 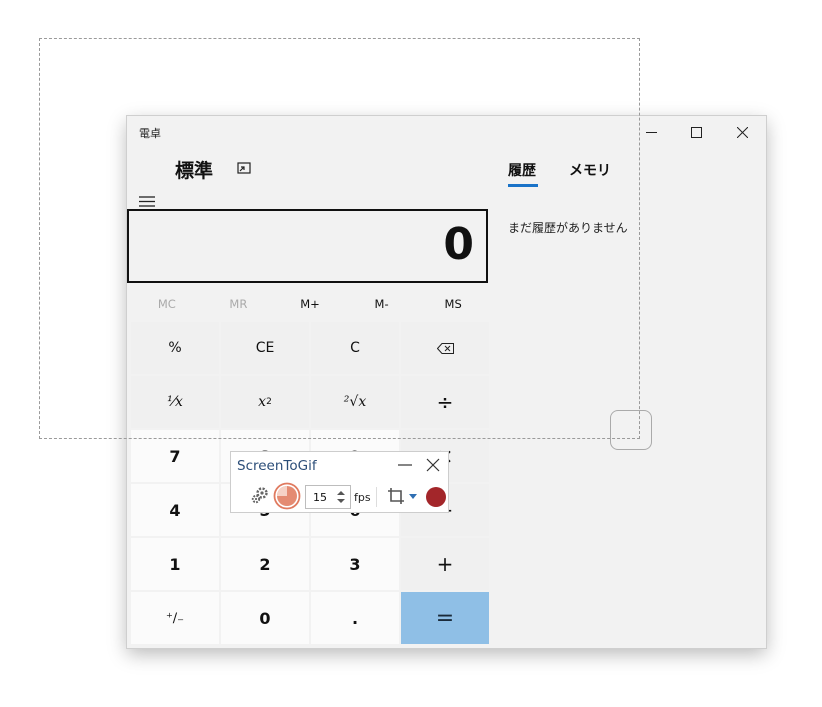 What do you see at coordinates (590, 170) in the screenshot?
I see `tab-memory: メモリ` at bounding box center [590, 170].